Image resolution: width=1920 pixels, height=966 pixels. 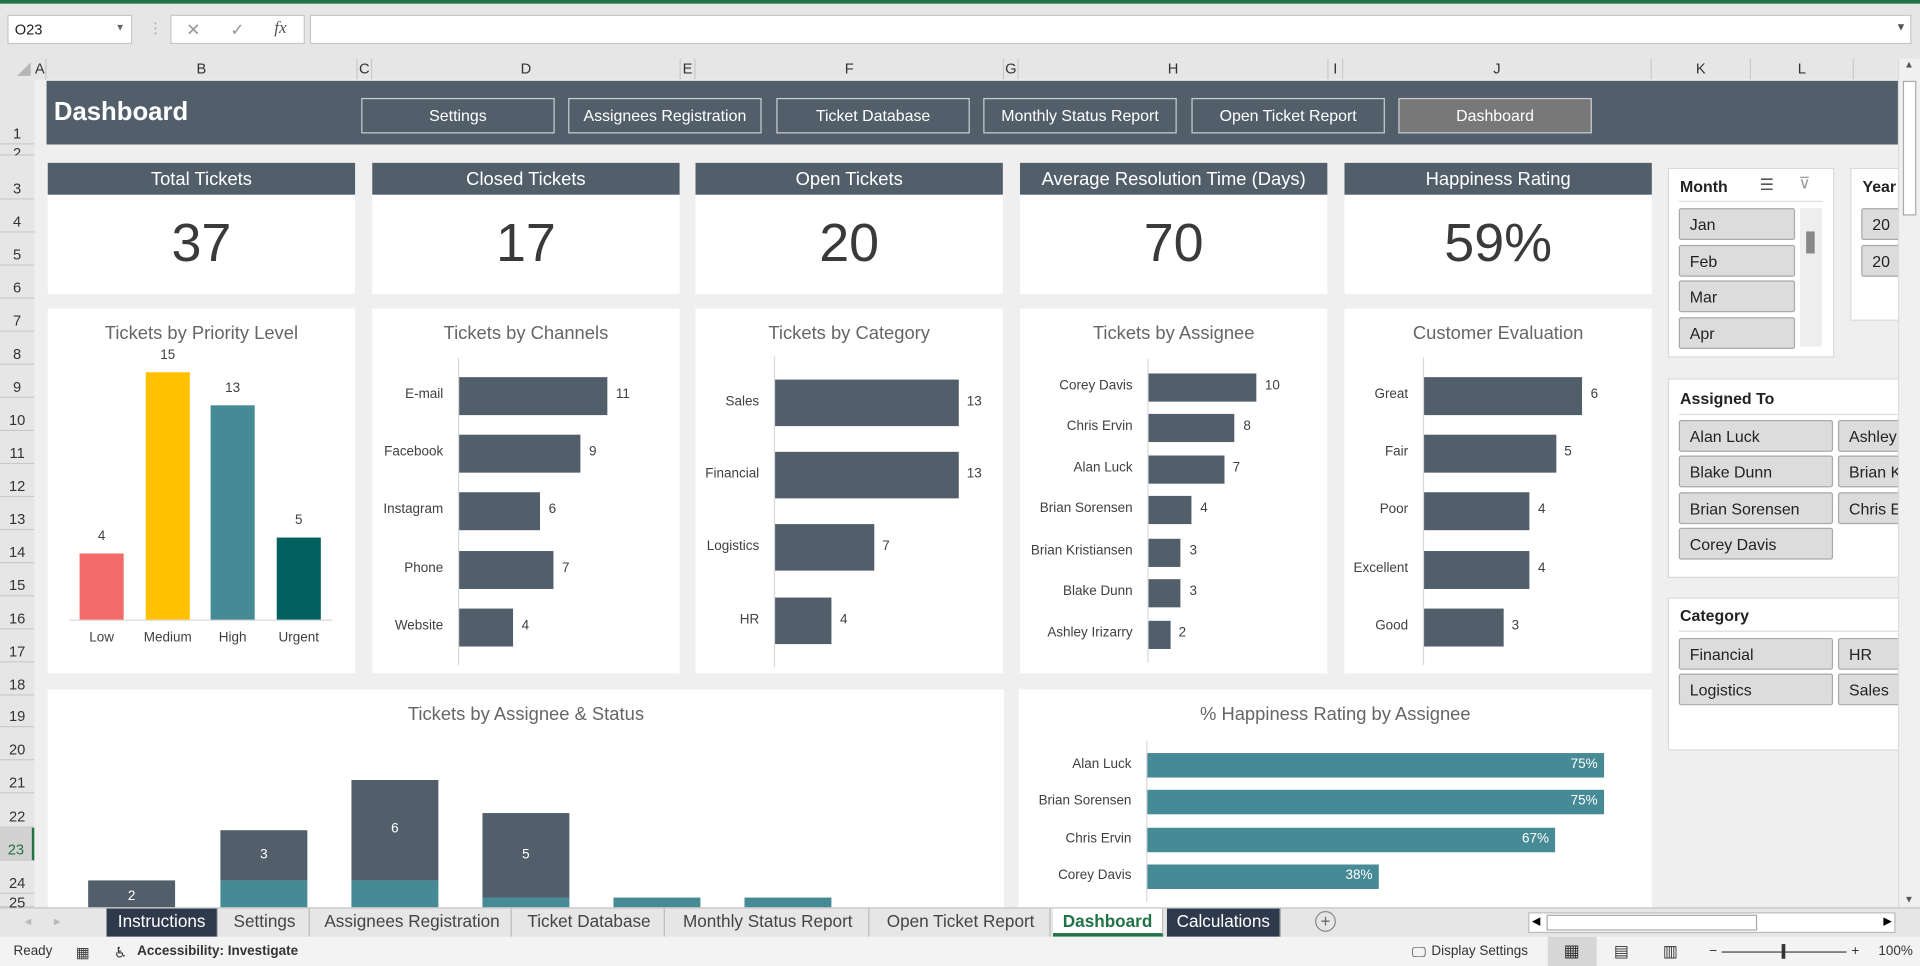 I want to click on enter-icon: ✓, so click(x=237, y=30).